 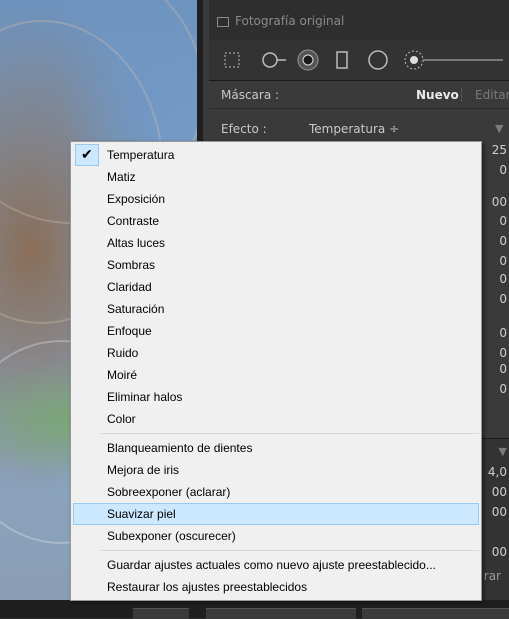 I want to click on menu-item-label: Moiré, so click(x=122, y=375).